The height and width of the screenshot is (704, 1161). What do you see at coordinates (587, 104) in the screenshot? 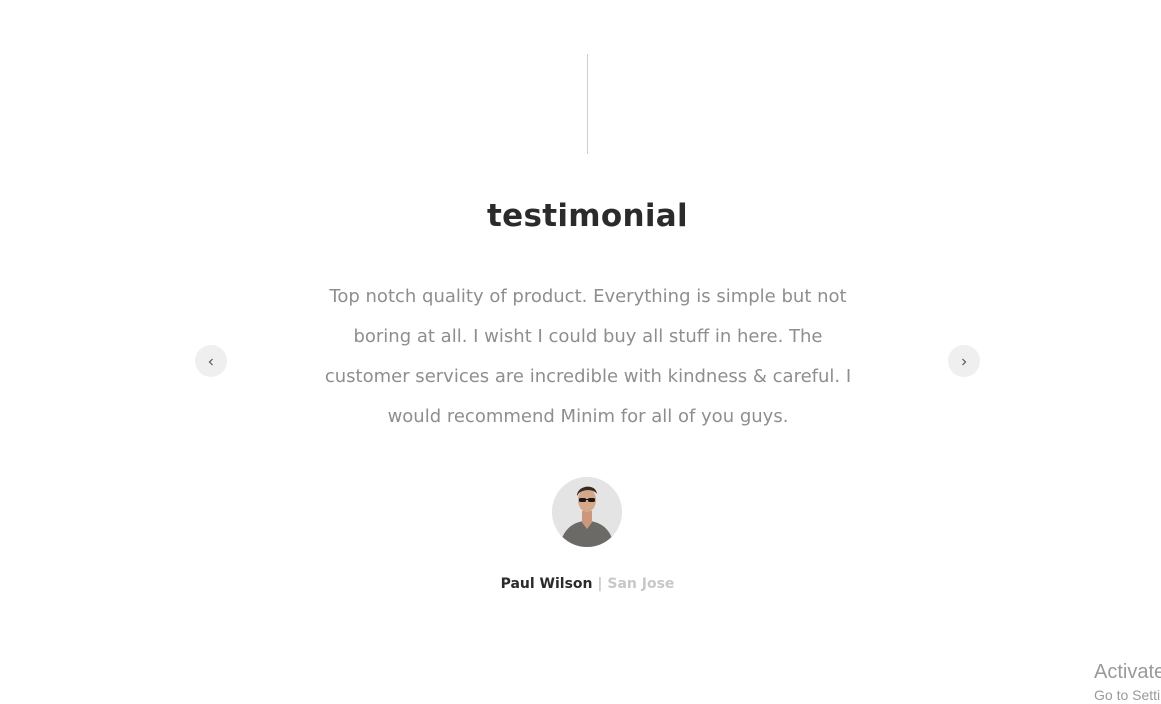
I see `vertical-divider` at bounding box center [587, 104].